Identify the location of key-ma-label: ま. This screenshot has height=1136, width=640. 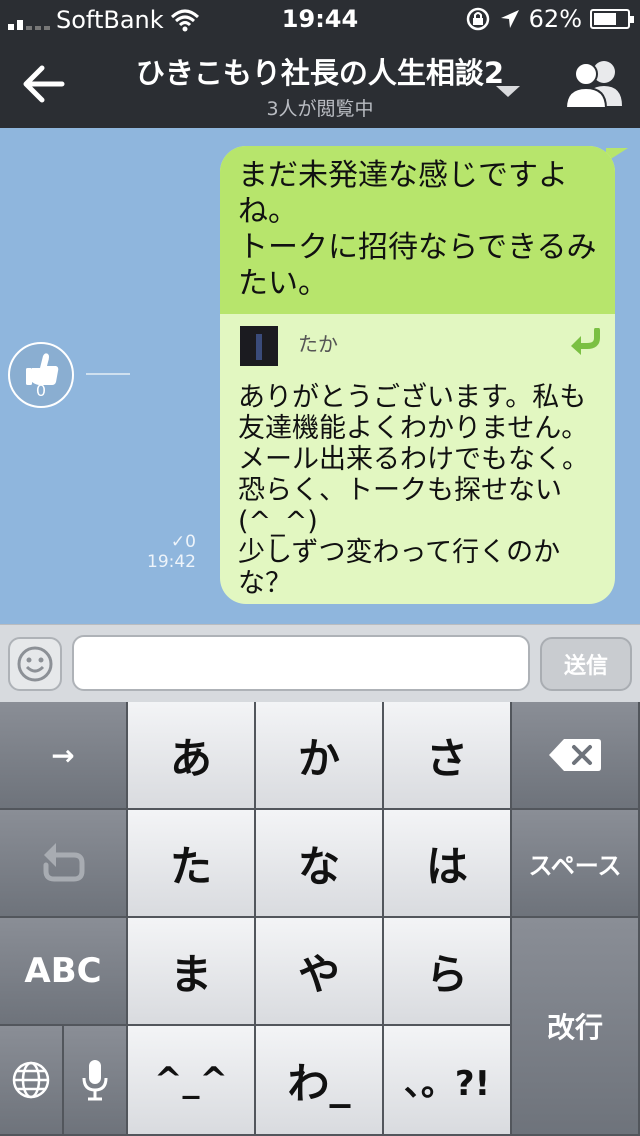
(190, 974).